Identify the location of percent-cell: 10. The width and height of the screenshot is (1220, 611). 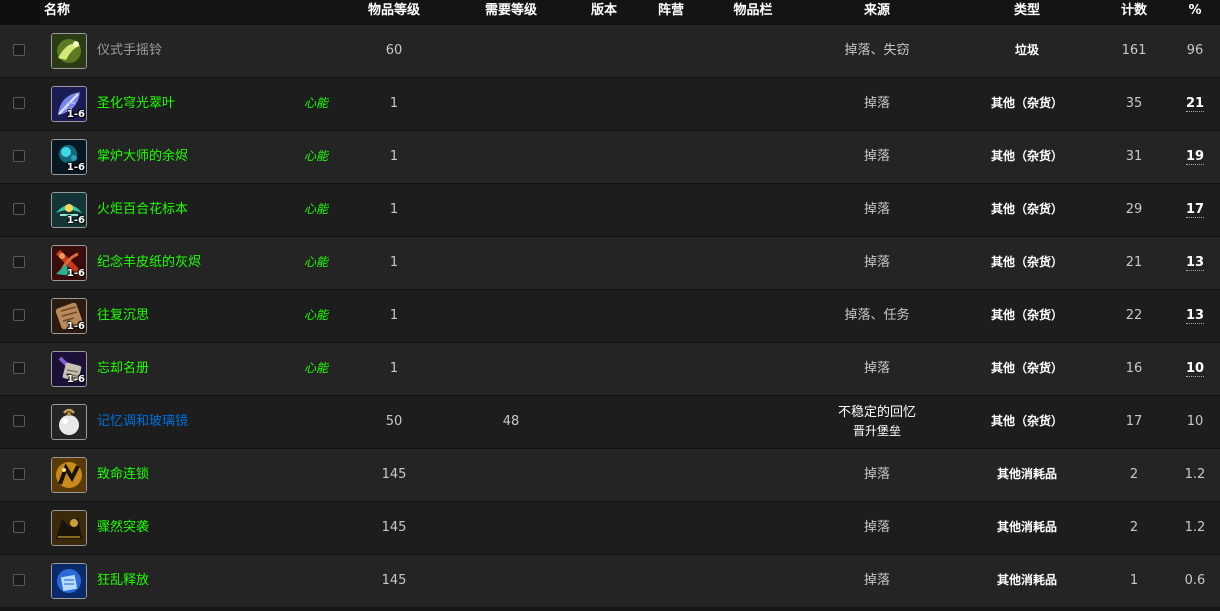
(1195, 368).